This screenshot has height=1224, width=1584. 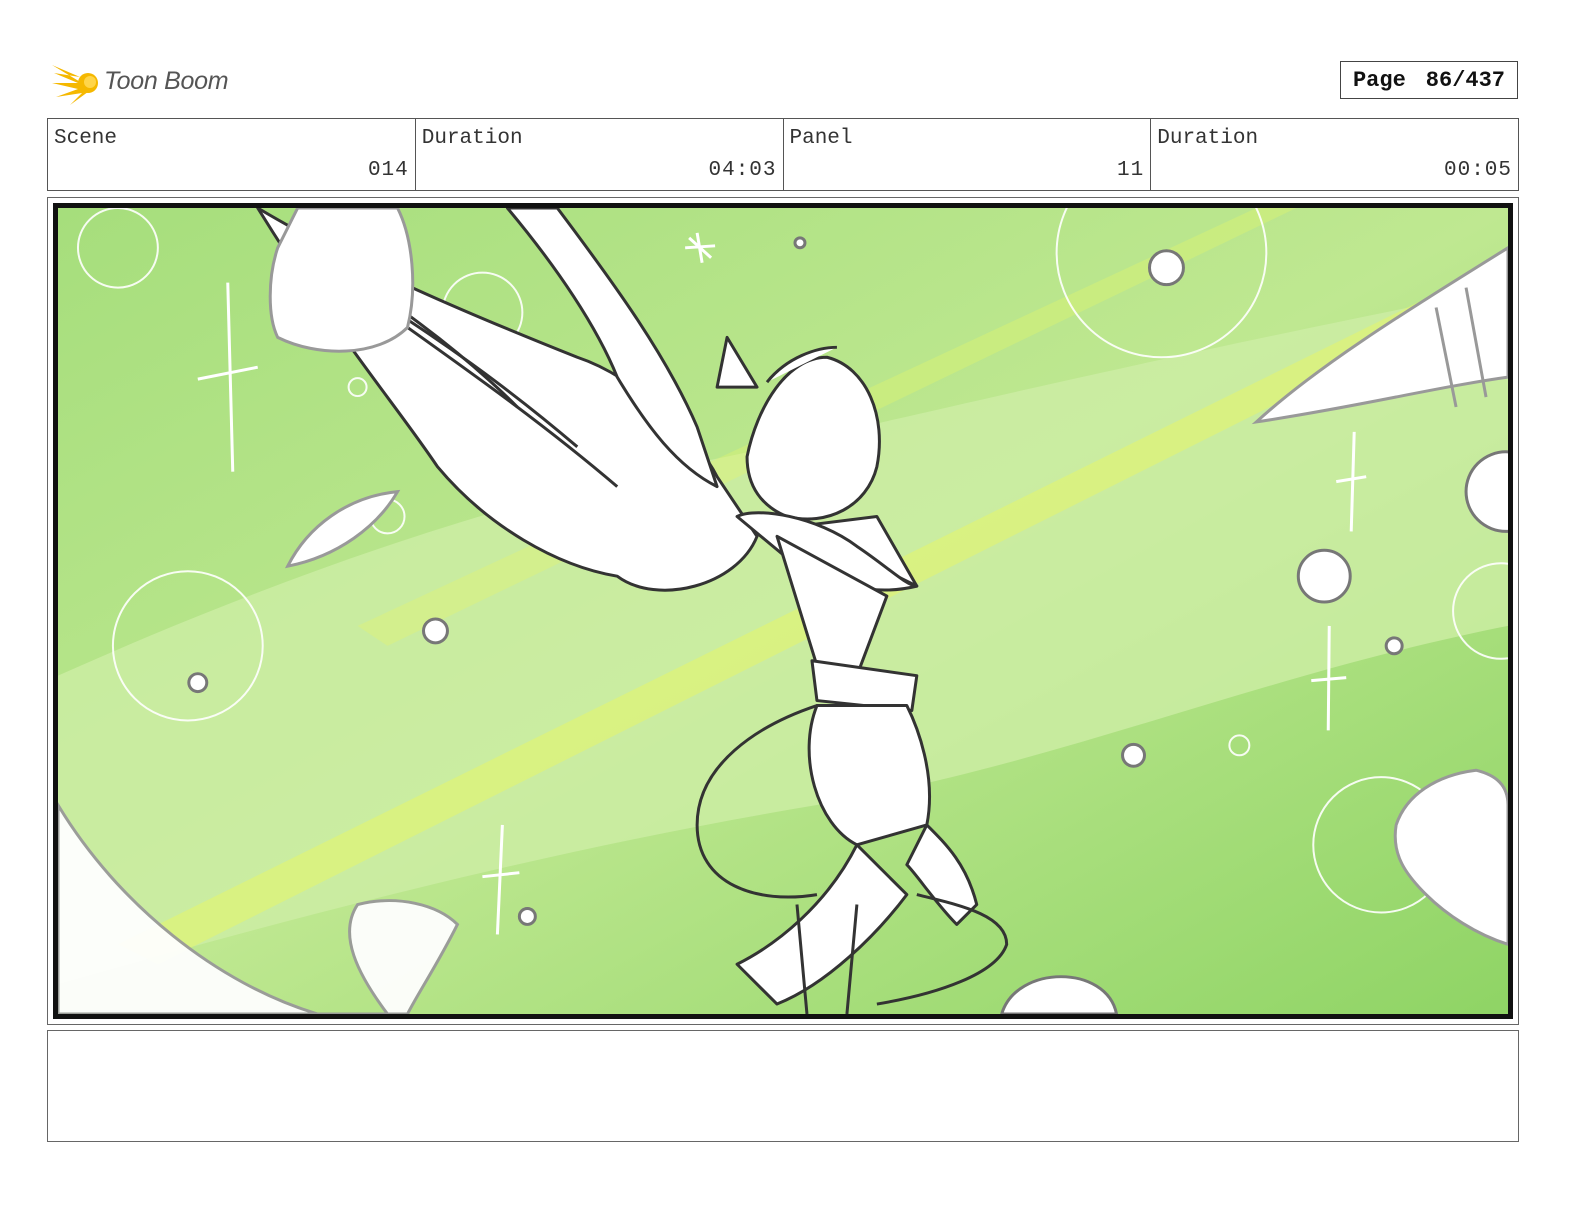 I want to click on brand-name: Toon Boom, so click(x=166, y=80).